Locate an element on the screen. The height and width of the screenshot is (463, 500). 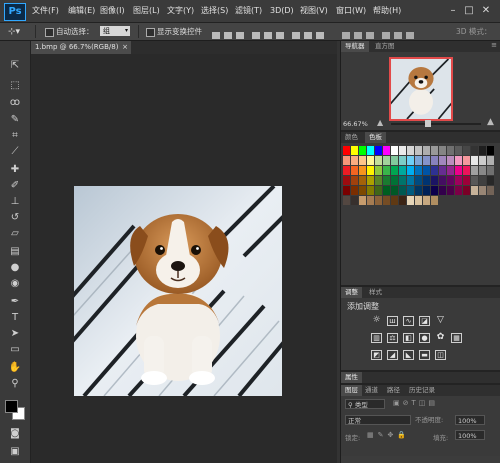
color-lookup-icon: ▦ is located at coordinates (456, 338).